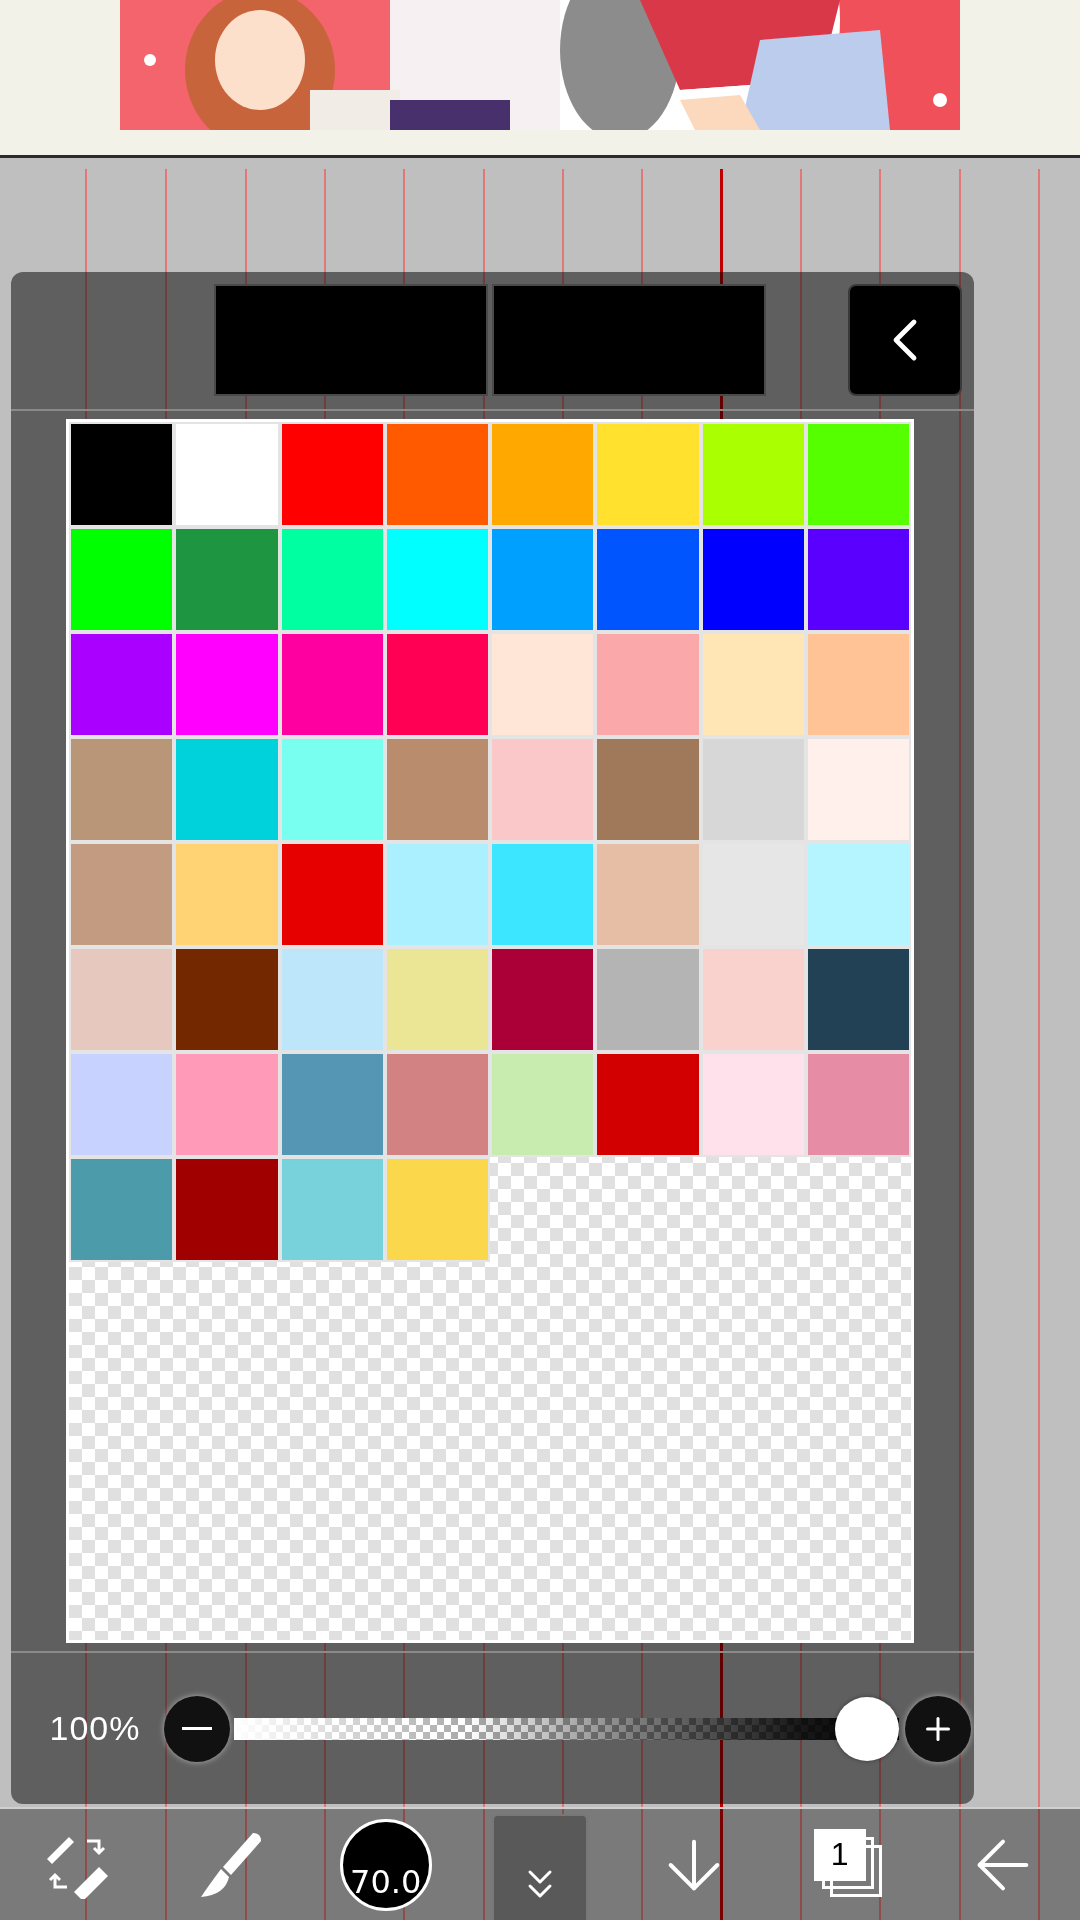 The height and width of the screenshot is (1920, 1080). I want to click on minus-icon, so click(197, 1728).